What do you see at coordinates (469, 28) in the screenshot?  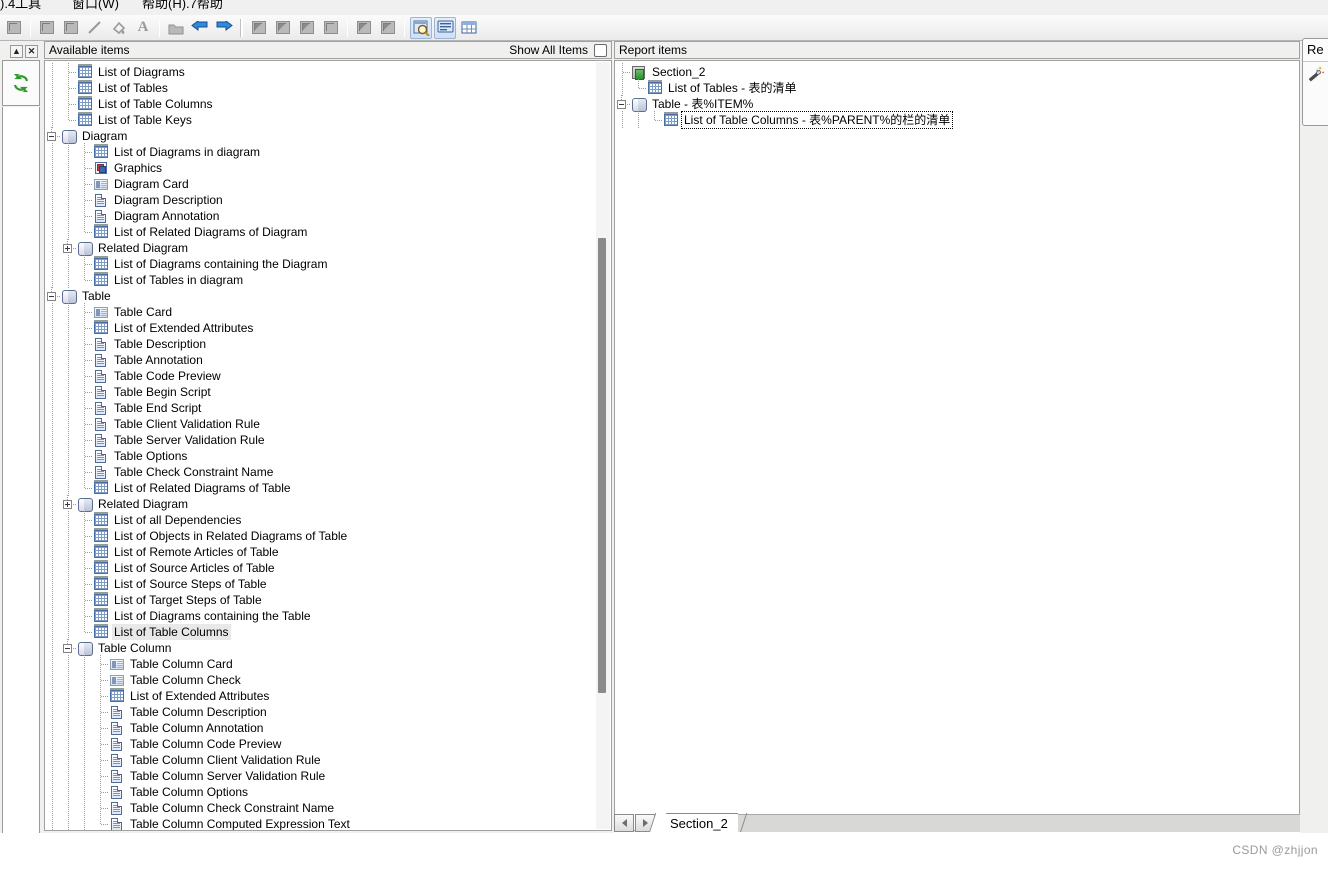 I see `grid-view-button` at bounding box center [469, 28].